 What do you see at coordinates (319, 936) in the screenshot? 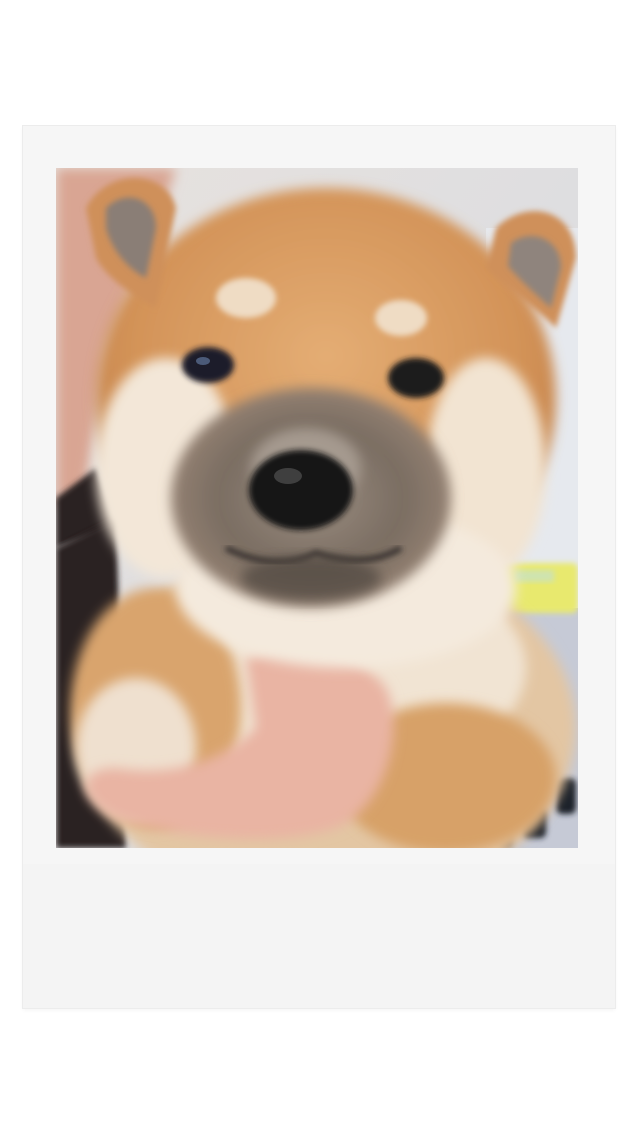
I see `polaroid-caption-area` at bounding box center [319, 936].